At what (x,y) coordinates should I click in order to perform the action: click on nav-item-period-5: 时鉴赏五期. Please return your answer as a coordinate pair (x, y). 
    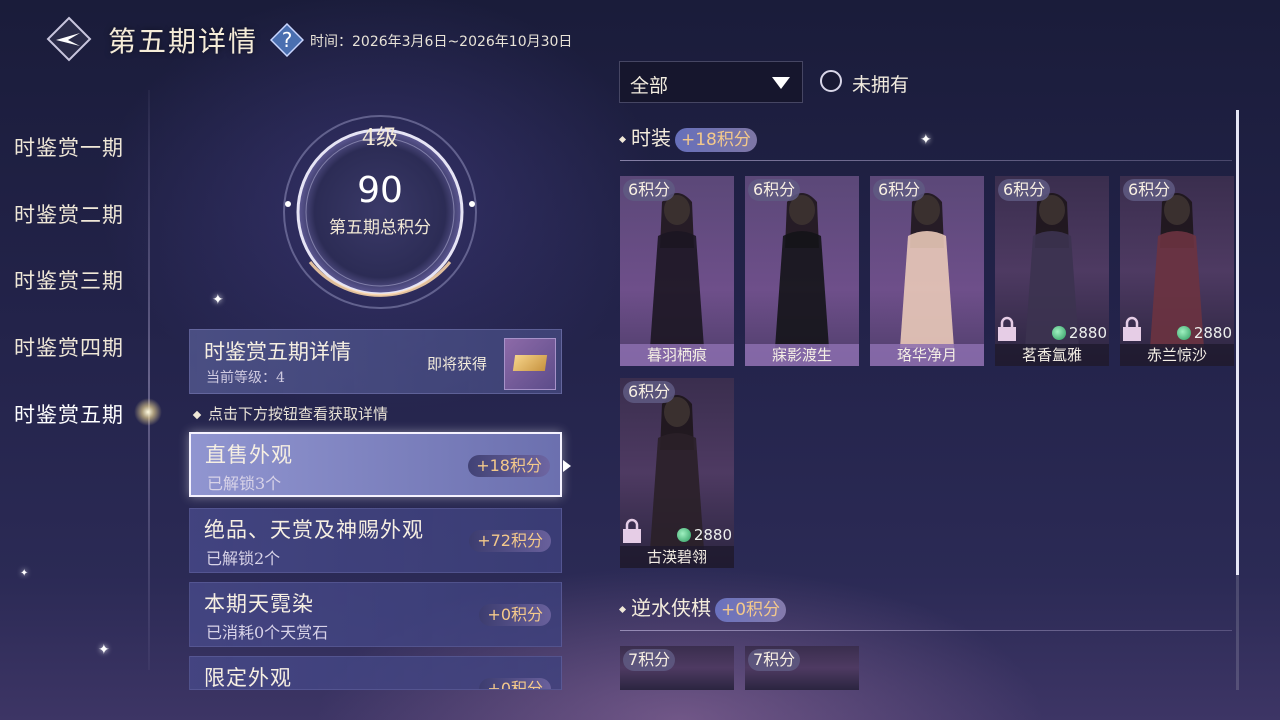
    Looking at the image, I should click on (69, 414).